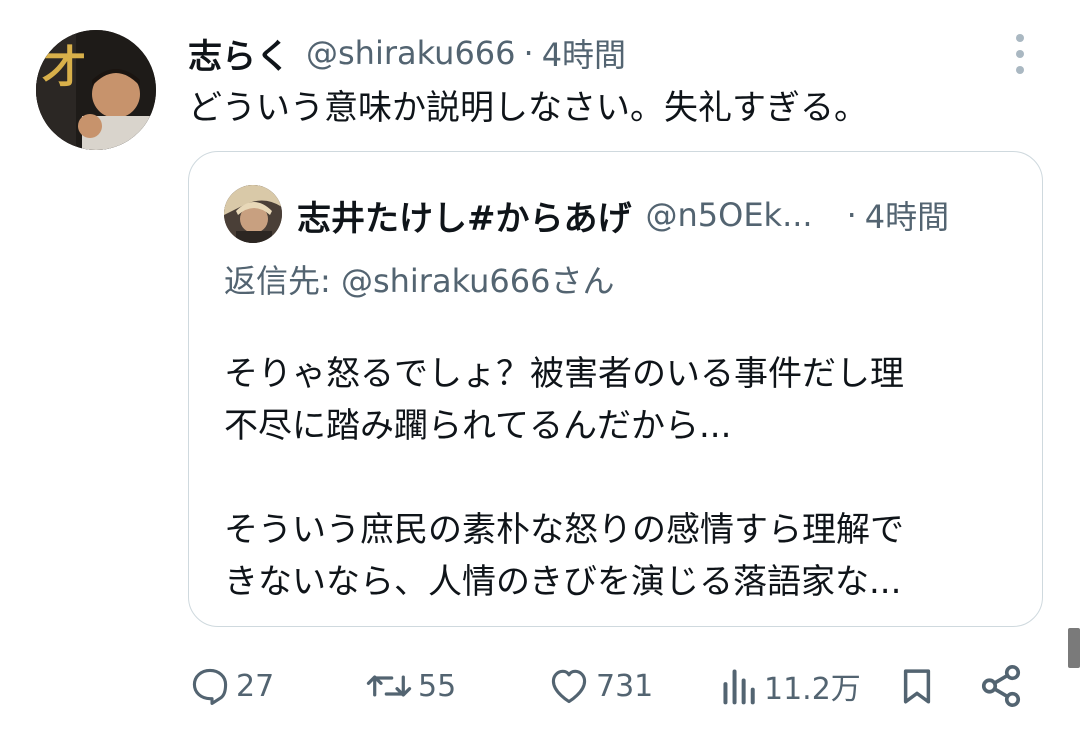 The width and height of the screenshot is (1080, 735). I want to click on reply-count: 27, so click(255, 686).